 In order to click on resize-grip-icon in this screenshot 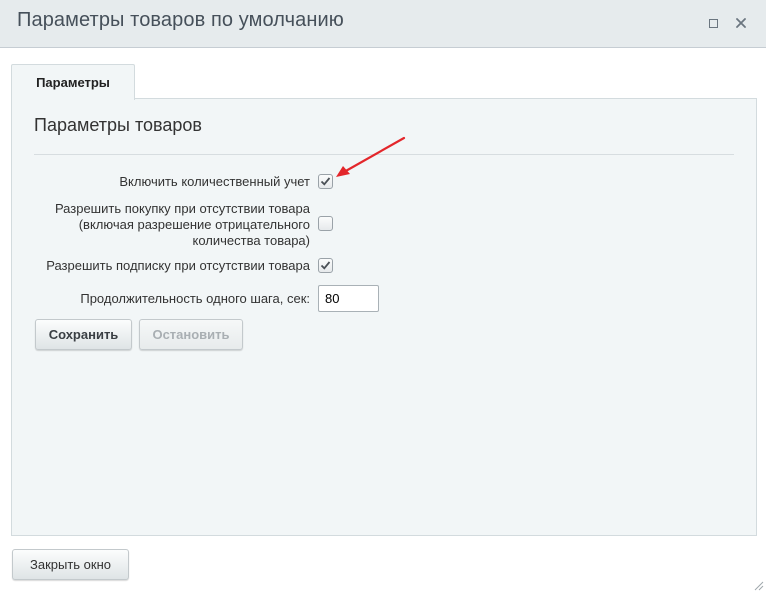, I will do `click(758, 585)`.